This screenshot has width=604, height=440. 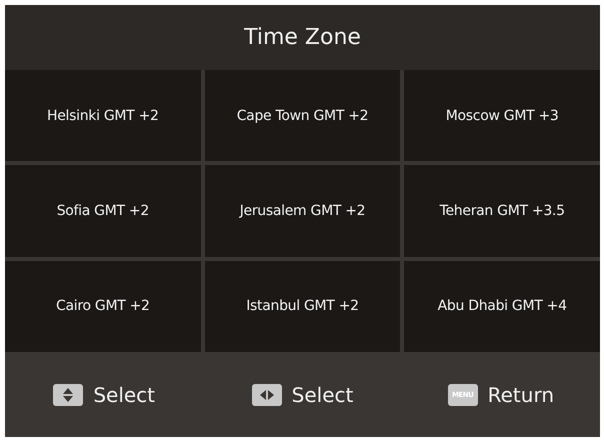 What do you see at coordinates (521, 394) in the screenshot?
I see `hint-label: Return` at bounding box center [521, 394].